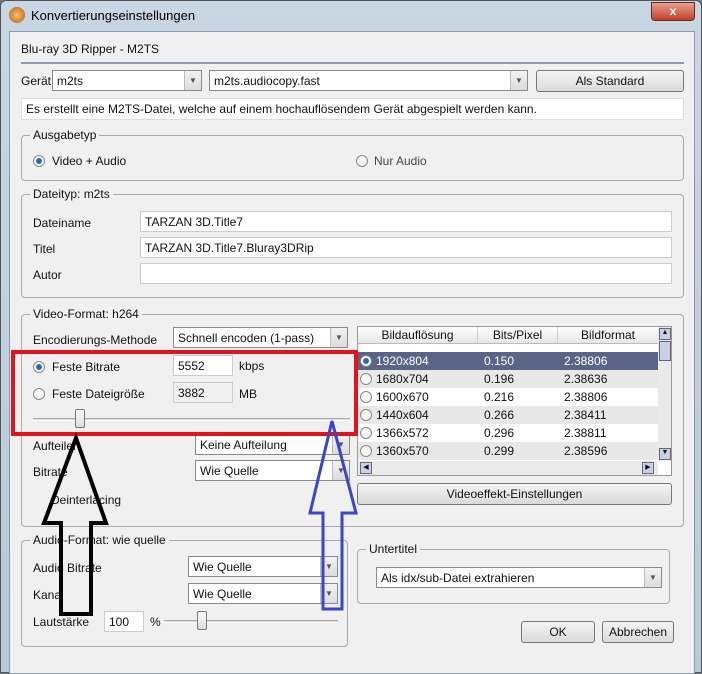 This screenshot has height=674, width=702. I want to click on black-arrow-icon, so click(75, 524).